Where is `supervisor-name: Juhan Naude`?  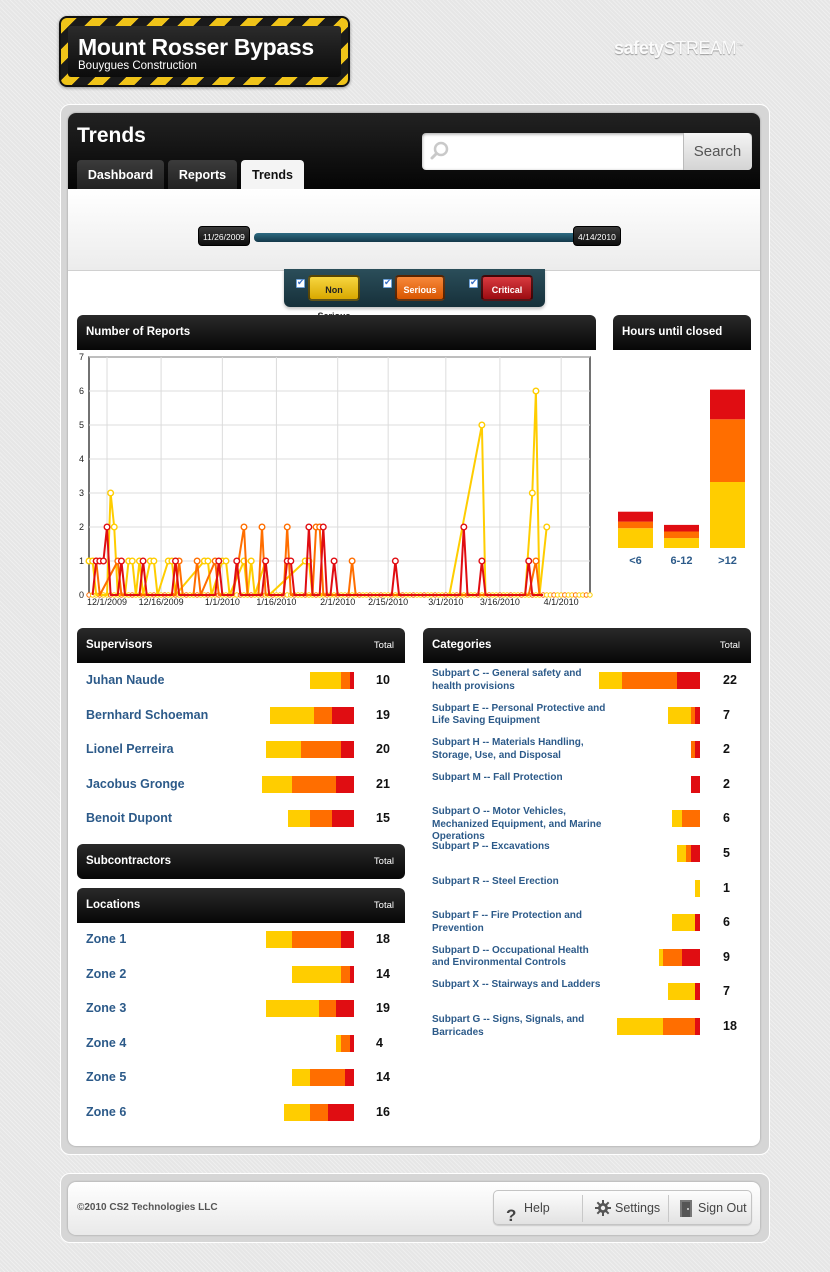
supervisor-name: Juhan Naude is located at coordinates (125, 680).